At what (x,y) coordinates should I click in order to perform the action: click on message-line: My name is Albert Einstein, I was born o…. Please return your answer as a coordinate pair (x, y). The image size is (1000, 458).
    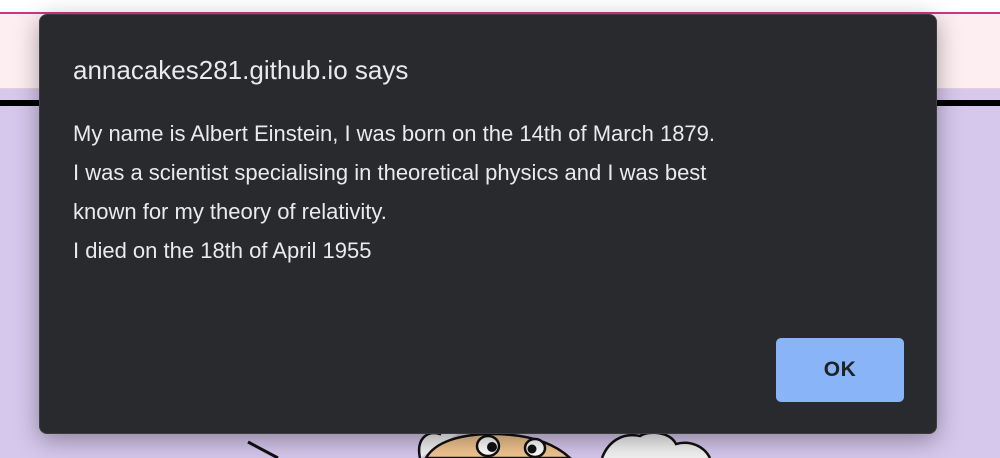
    Looking at the image, I should click on (394, 133).